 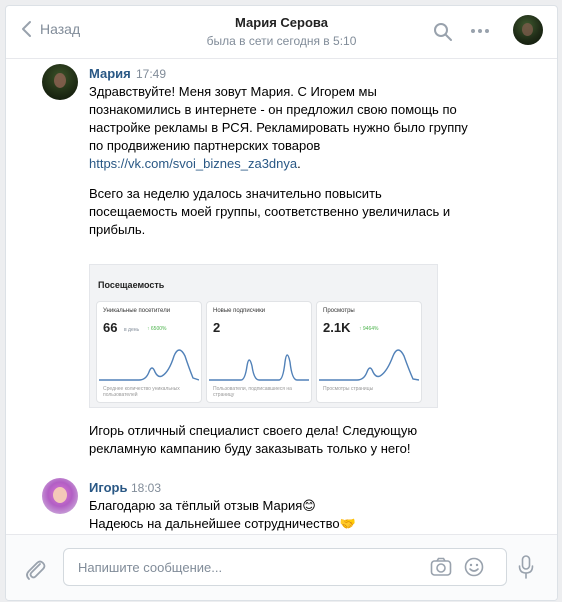 What do you see at coordinates (132, 330) in the screenshot?
I see `card-unit: в день` at bounding box center [132, 330].